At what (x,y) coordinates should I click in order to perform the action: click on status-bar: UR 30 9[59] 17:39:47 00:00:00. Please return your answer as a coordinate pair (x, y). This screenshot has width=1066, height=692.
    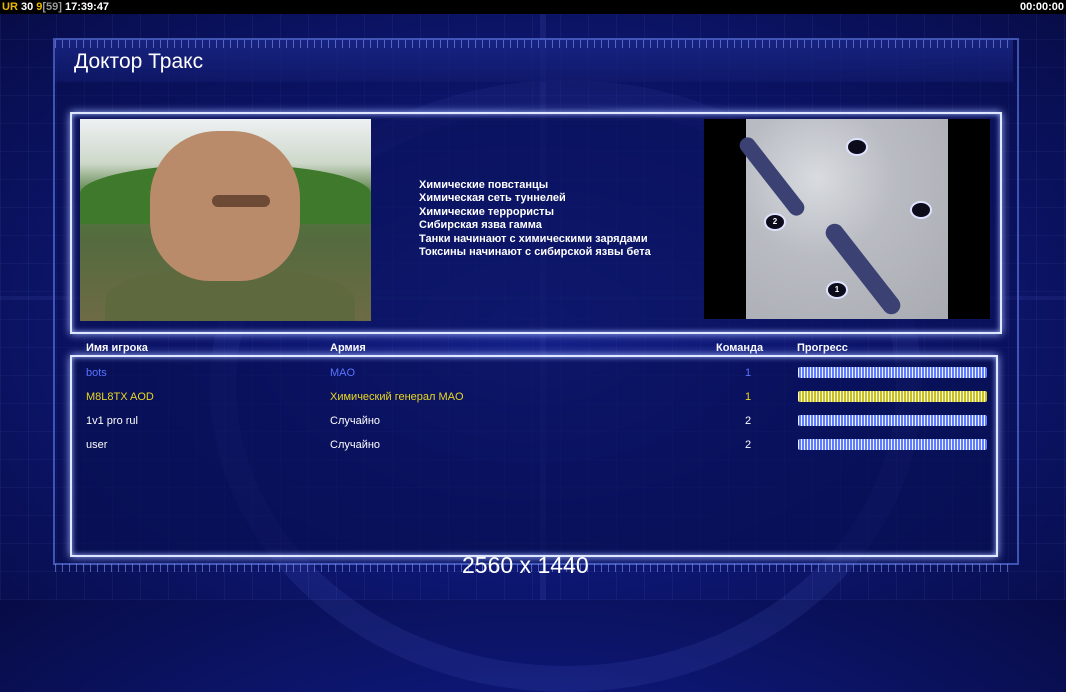
    Looking at the image, I should click on (533, 7).